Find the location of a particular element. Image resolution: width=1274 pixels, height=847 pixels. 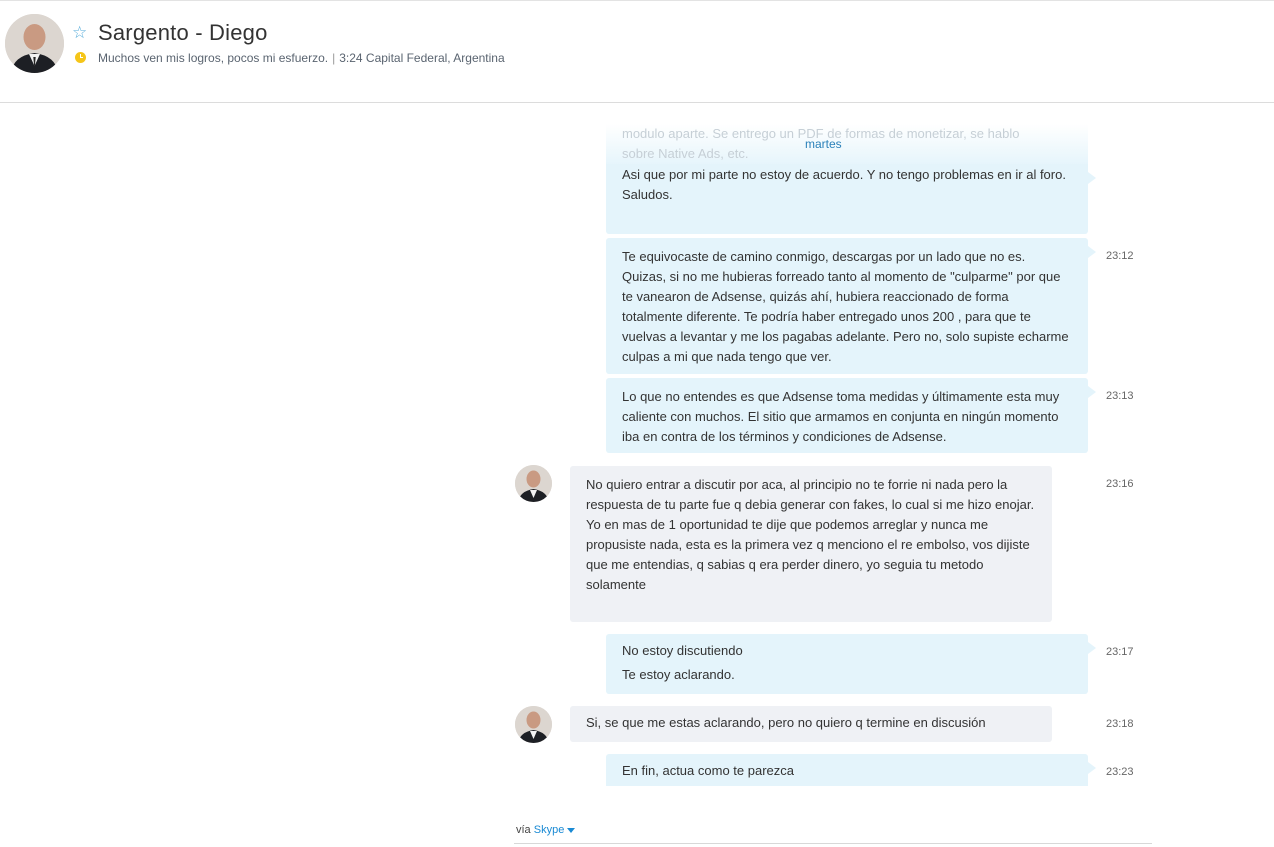

contact-avatar is located at coordinates (34, 43).